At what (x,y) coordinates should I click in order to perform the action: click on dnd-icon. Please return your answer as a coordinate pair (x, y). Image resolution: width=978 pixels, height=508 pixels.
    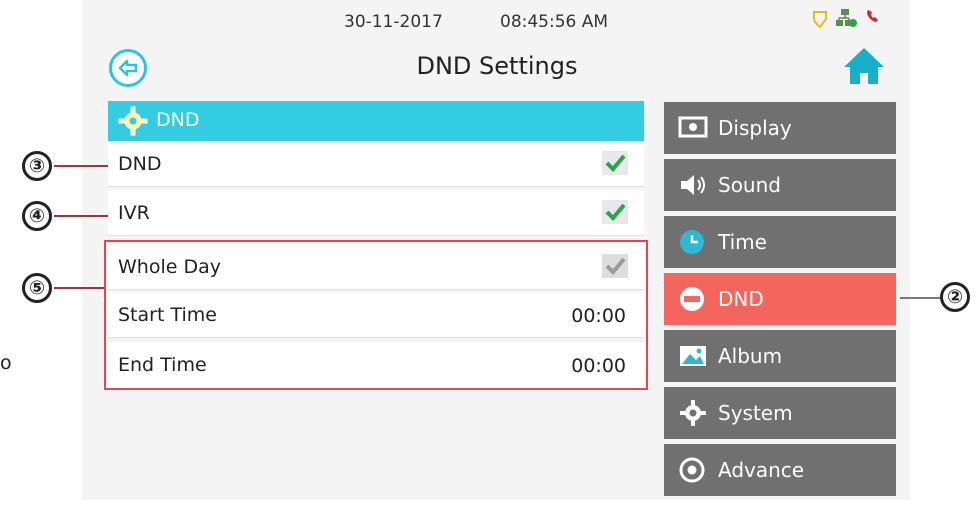
    Looking at the image, I should click on (692, 299).